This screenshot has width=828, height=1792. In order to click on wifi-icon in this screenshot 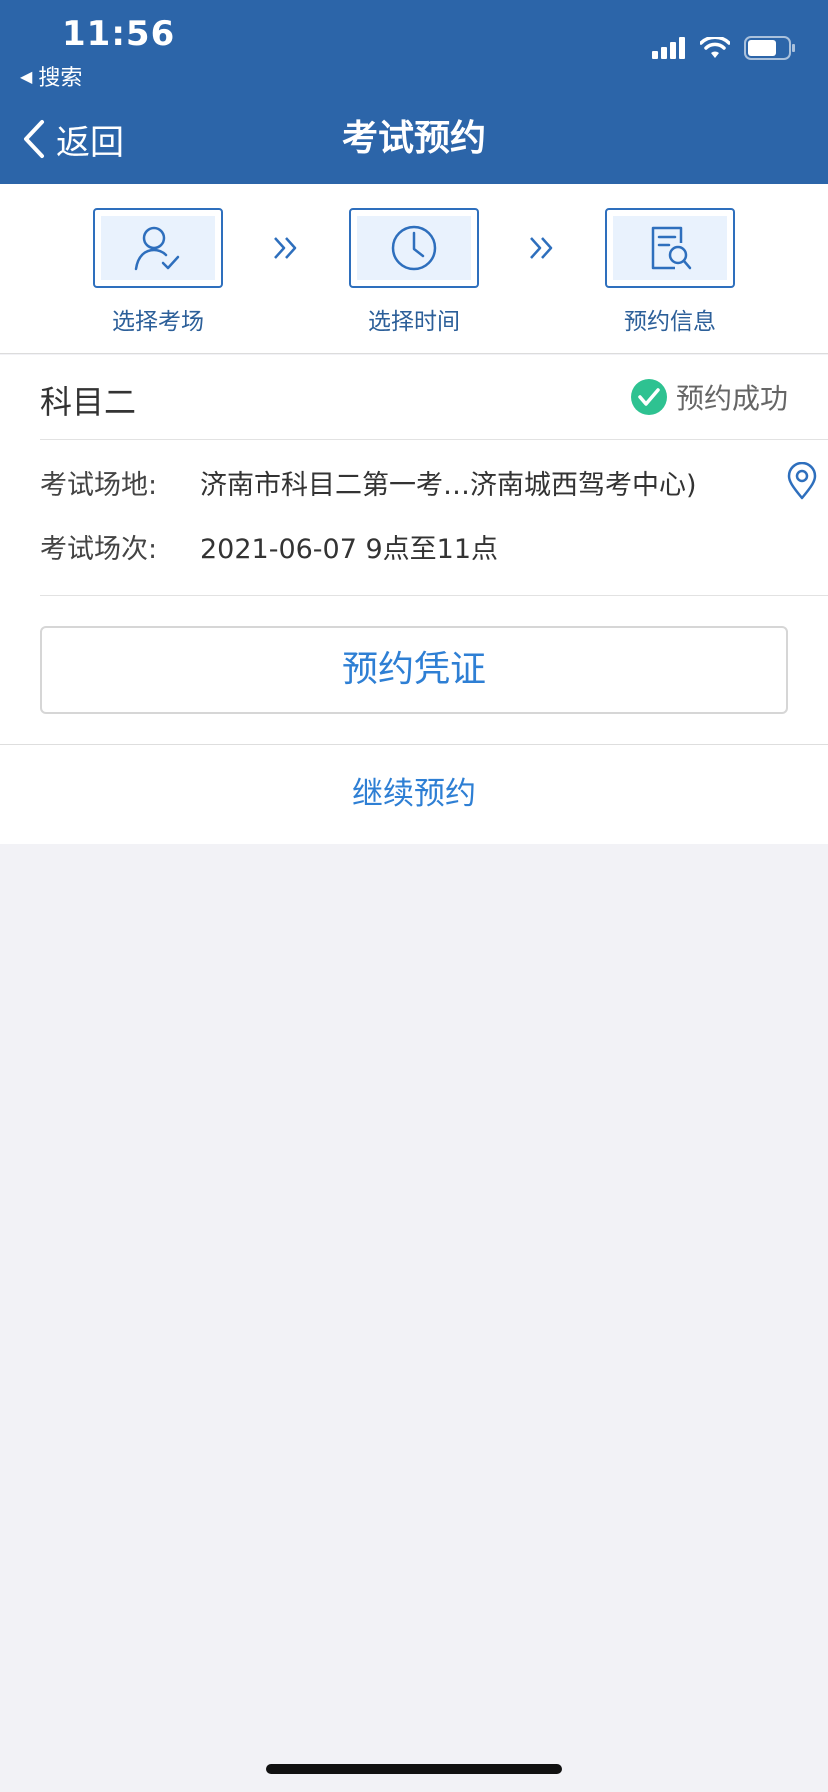, I will do `click(715, 47)`.